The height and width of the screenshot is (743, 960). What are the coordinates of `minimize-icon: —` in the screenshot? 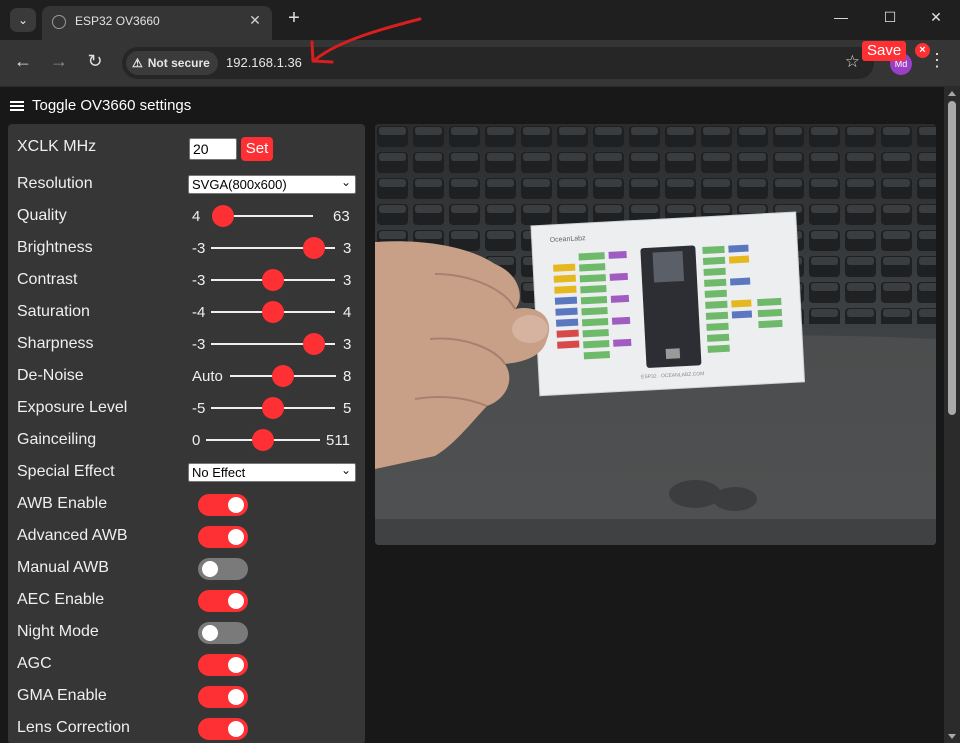 It's located at (841, 17).